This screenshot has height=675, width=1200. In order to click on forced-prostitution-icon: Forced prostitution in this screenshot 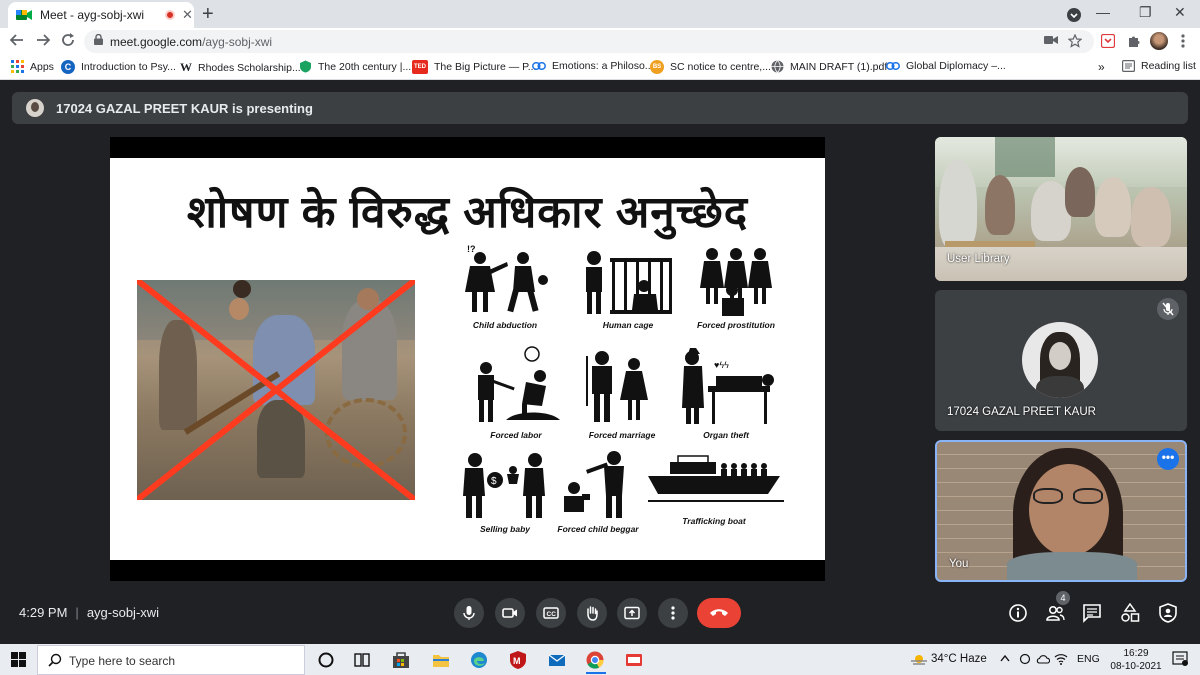, I will do `click(736, 287)`.